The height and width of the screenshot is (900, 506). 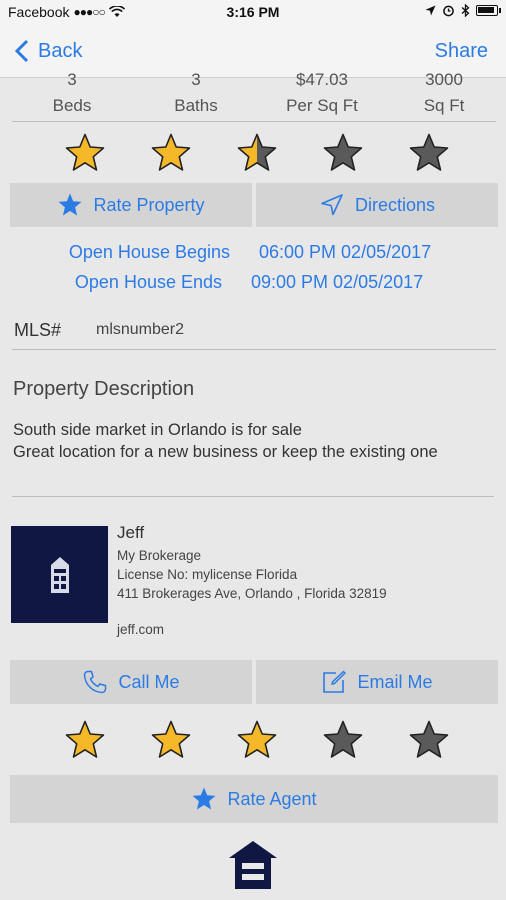 I want to click on property-description-title: Property Description, so click(x=104, y=389).